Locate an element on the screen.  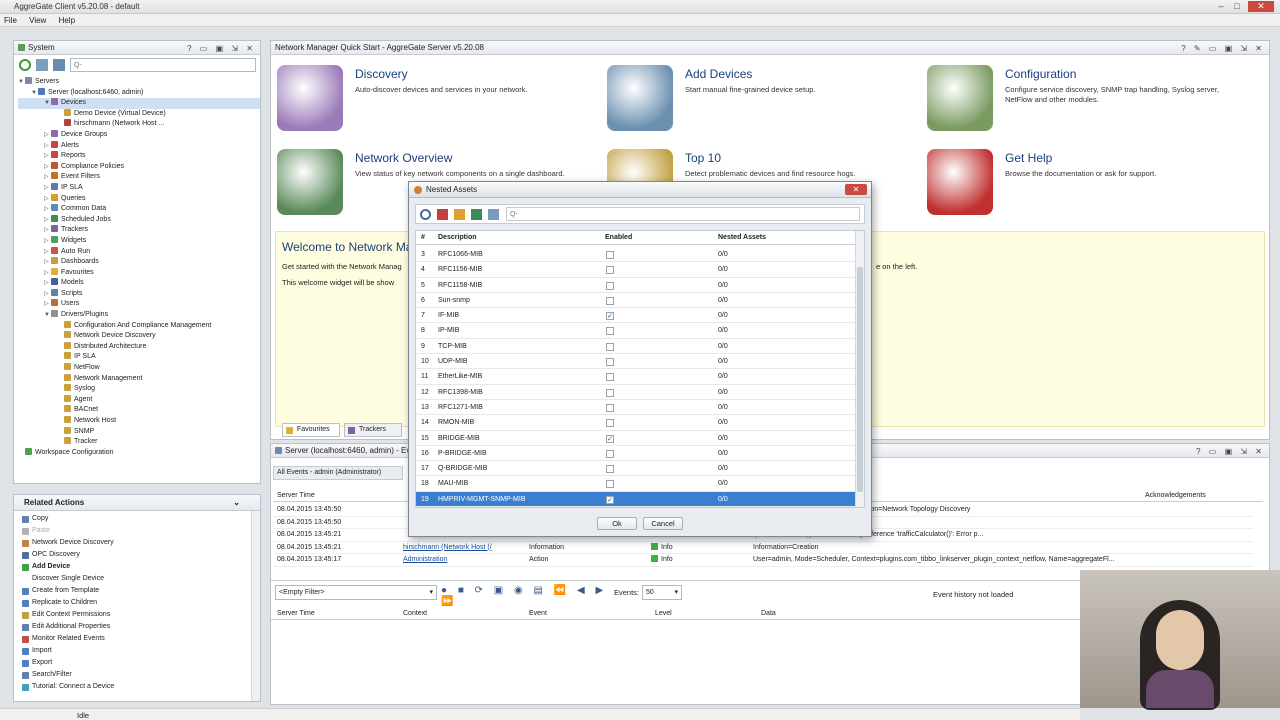
asset-row: 16 P-BRIDGE-MIB 0/0 is located at coordinates (636, 454).